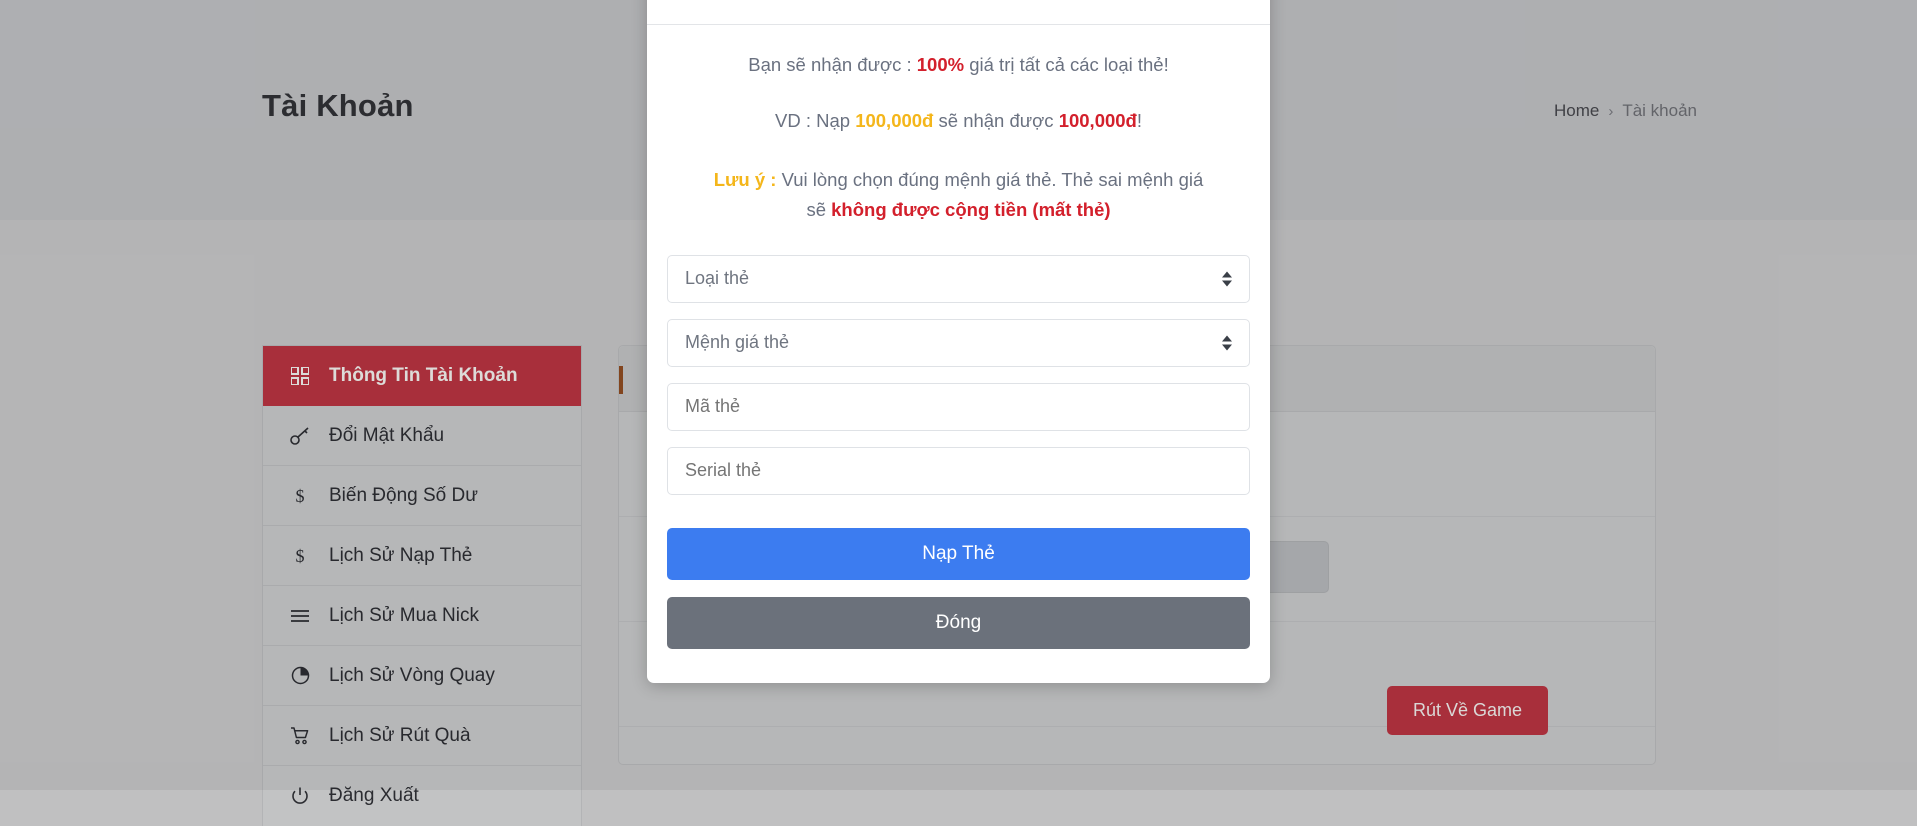 Image resolution: width=1917 pixels, height=826 pixels. Describe the element at coordinates (995, 120) in the screenshot. I see `promo-example-middle: sẽ nhận được` at that location.